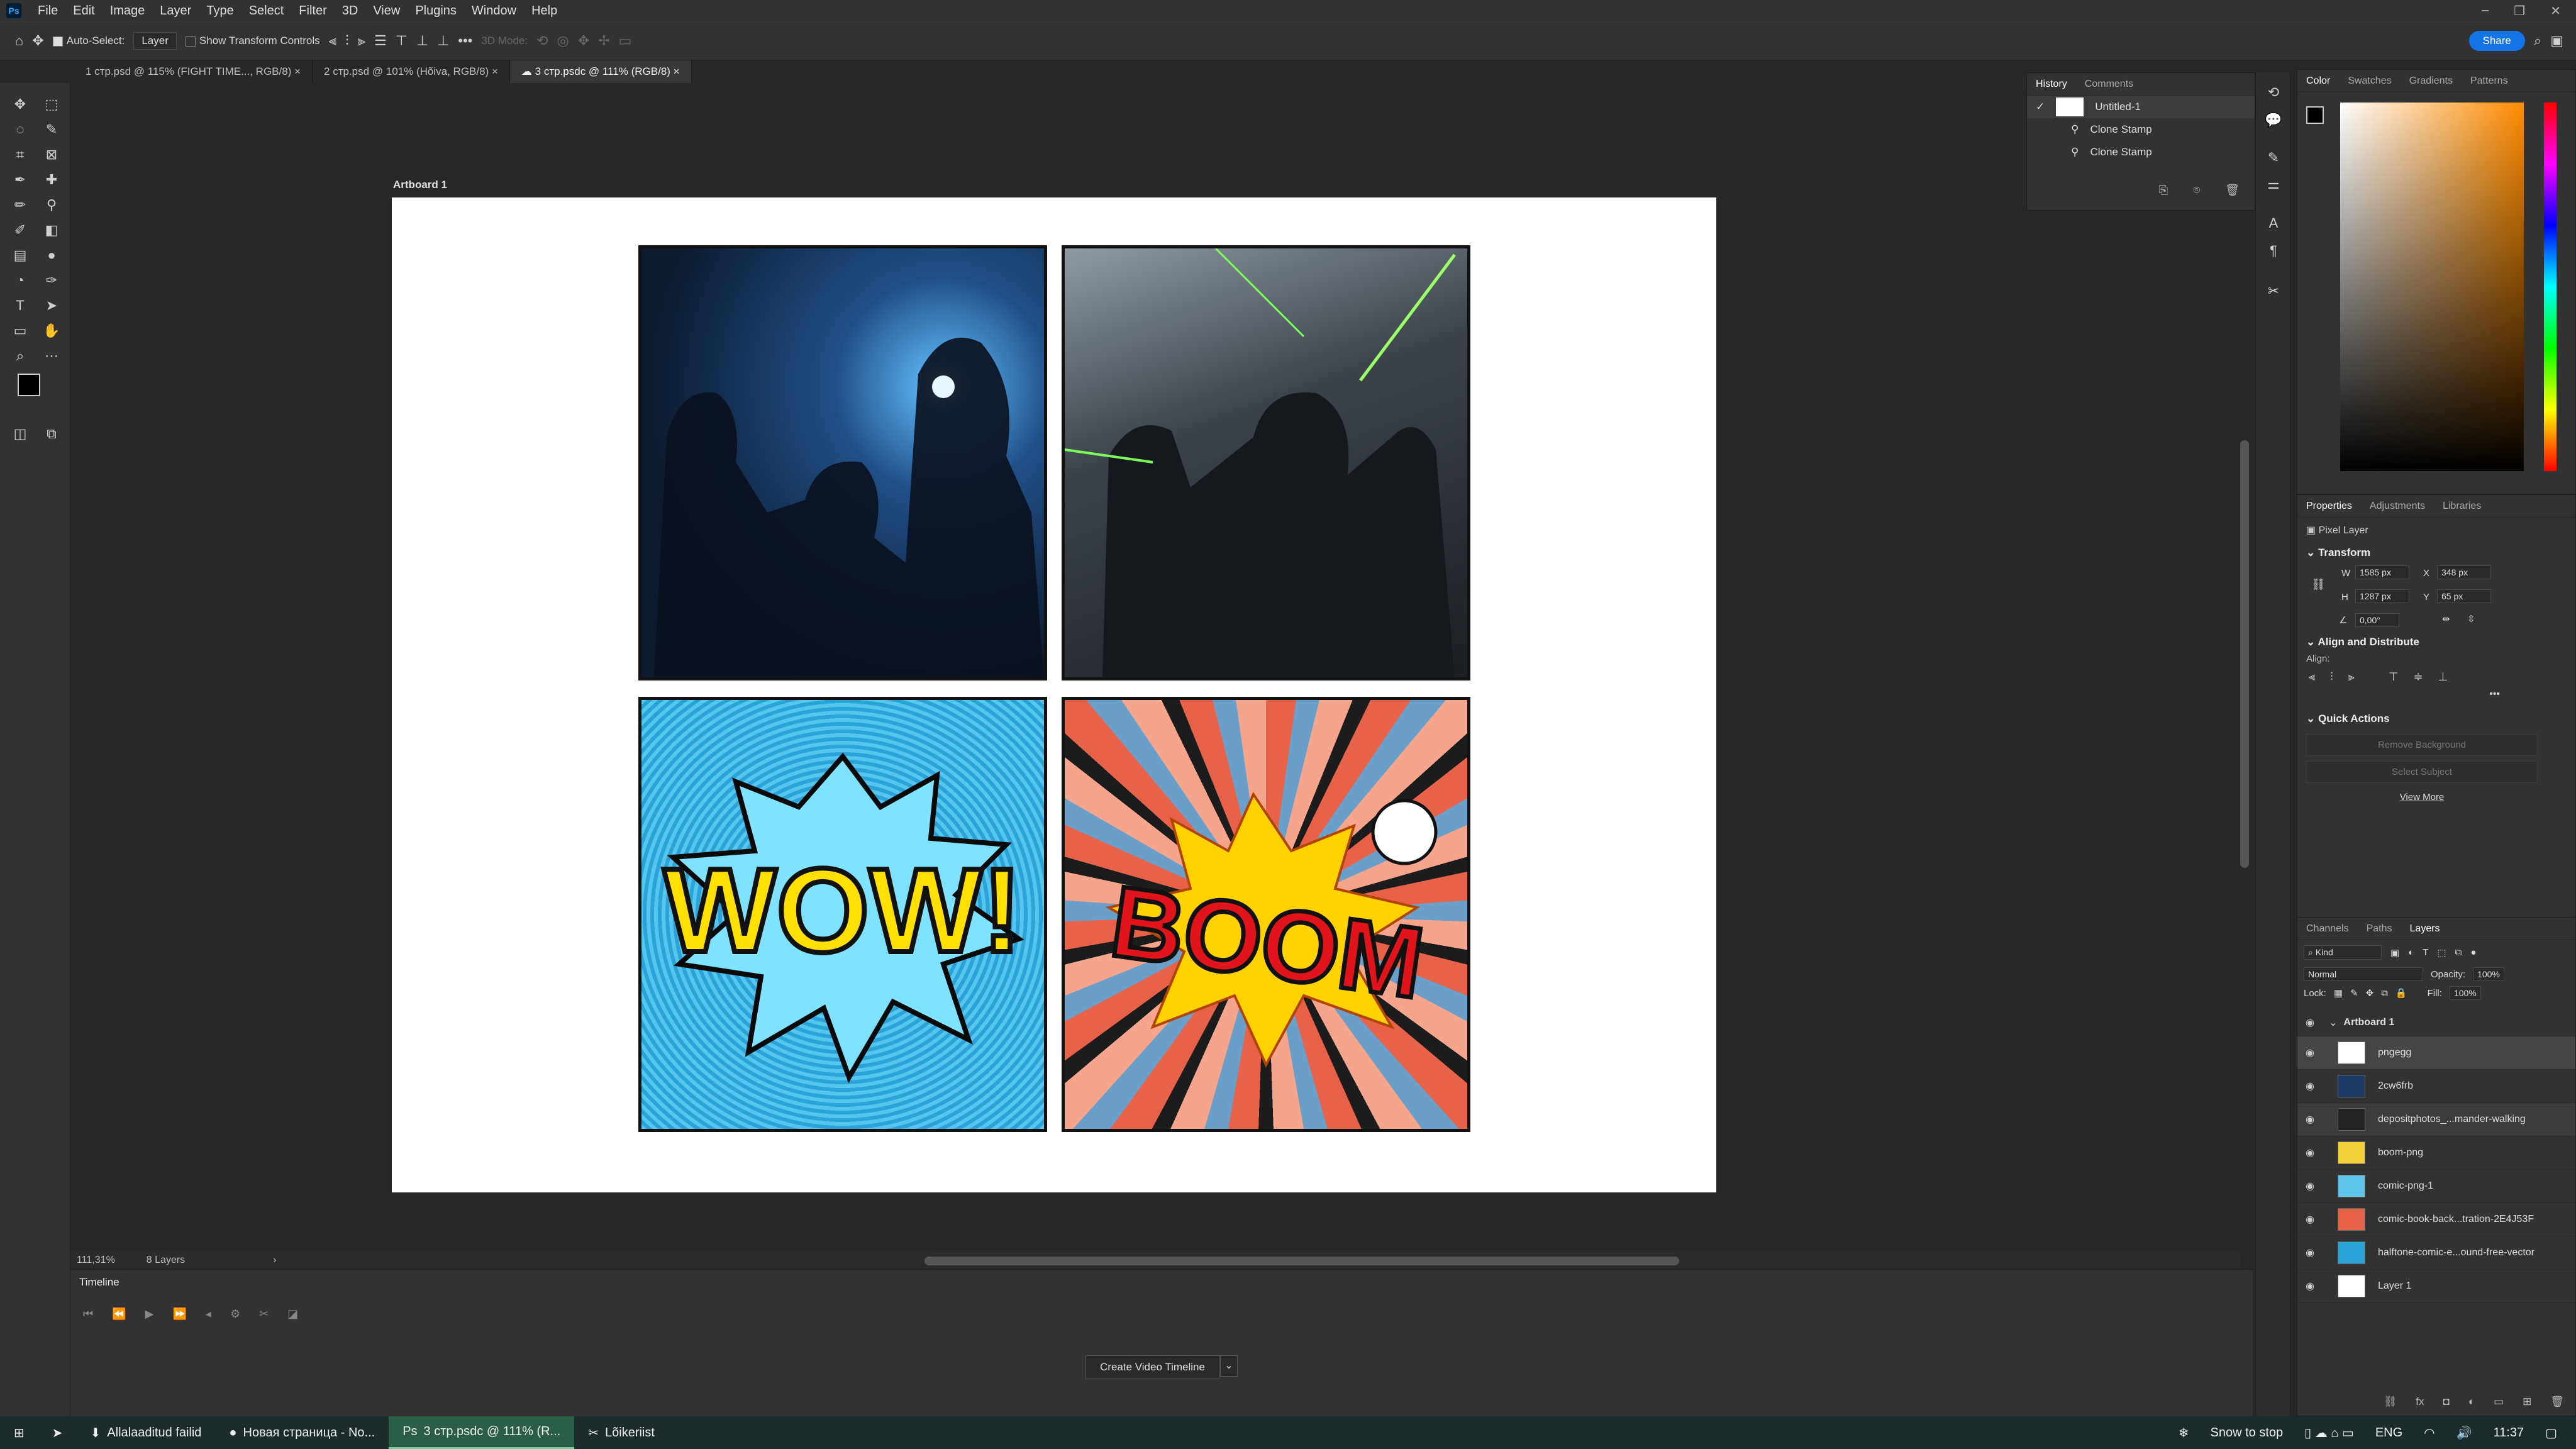 Image resolution: width=2576 pixels, height=1449 pixels. Describe the element at coordinates (51, 305) in the screenshot. I see `path-select-icon: ➤` at that location.